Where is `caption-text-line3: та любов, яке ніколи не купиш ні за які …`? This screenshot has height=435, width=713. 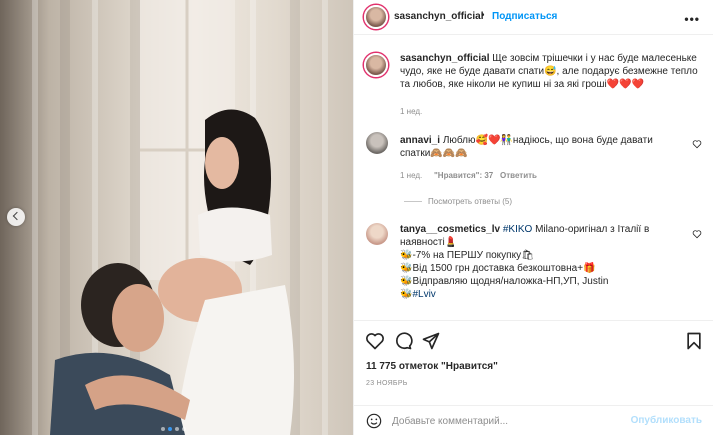
caption-text-line3: та любов, яке ніколи не купиш ні за які … is located at coordinates (522, 84).